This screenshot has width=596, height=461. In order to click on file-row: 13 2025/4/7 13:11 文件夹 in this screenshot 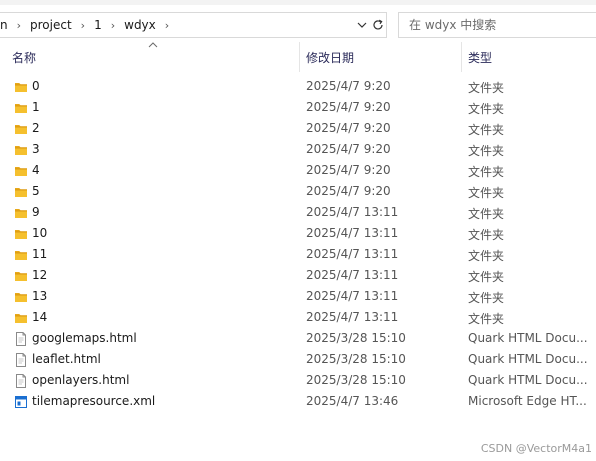, I will do `click(298, 296)`.